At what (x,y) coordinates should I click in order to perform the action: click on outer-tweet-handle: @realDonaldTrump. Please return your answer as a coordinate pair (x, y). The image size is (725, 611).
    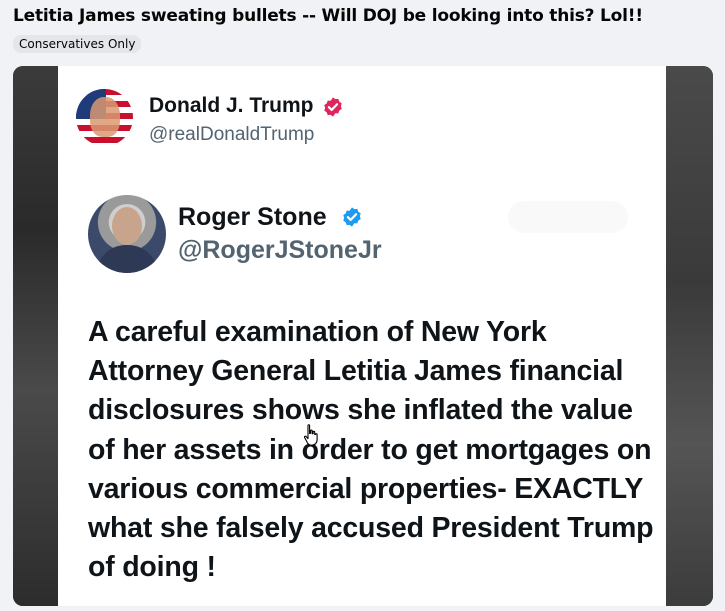
    Looking at the image, I should click on (232, 134).